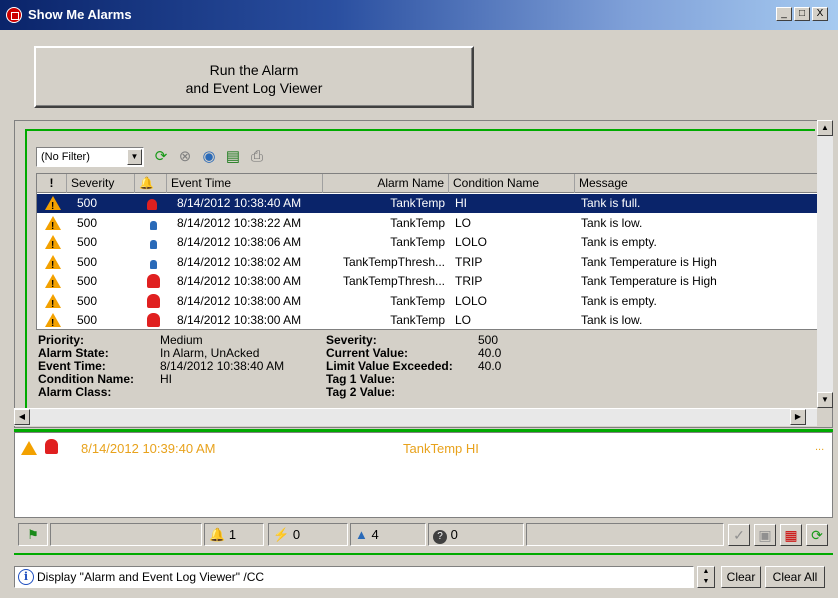  I want to click on scroll-right-arrow-icon: ▶, so click(798, 417).